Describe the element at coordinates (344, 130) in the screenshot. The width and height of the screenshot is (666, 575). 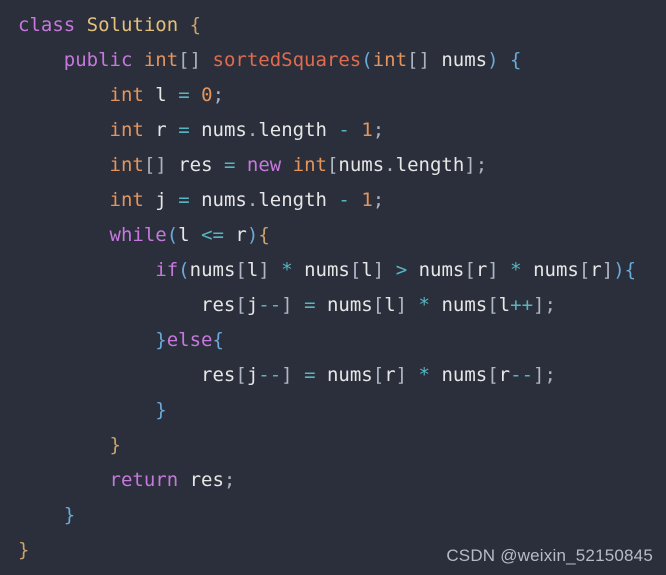
I see `code-token-operator: -` at that location.